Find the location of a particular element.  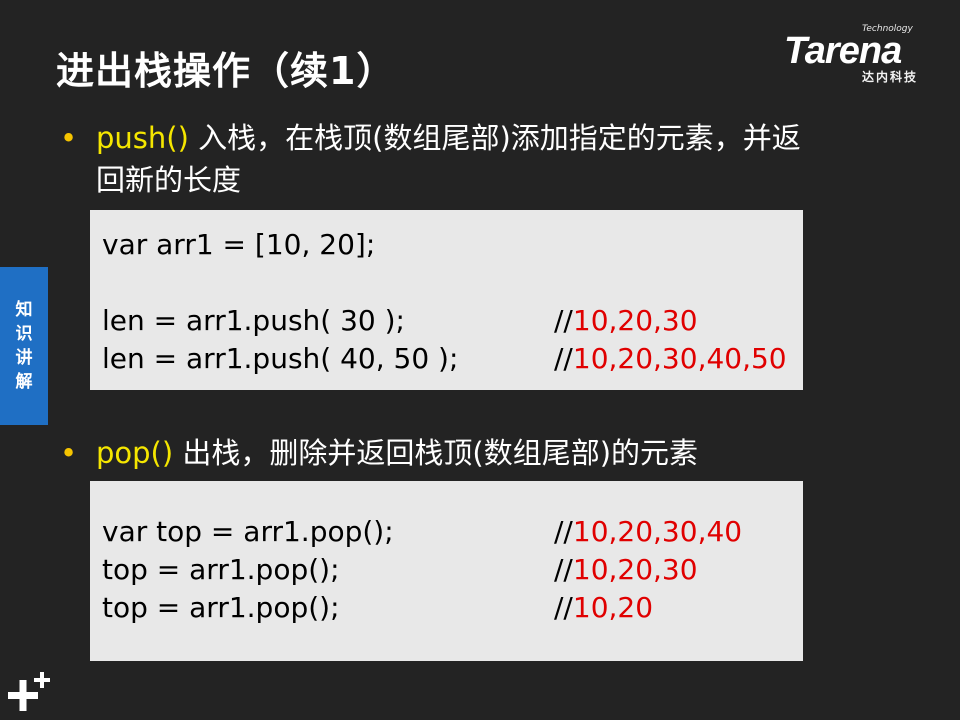

bullet-pop-text: 出栈，删除并返回栈顶(数组尾部)的元素 is located at coordinates (436, 453).